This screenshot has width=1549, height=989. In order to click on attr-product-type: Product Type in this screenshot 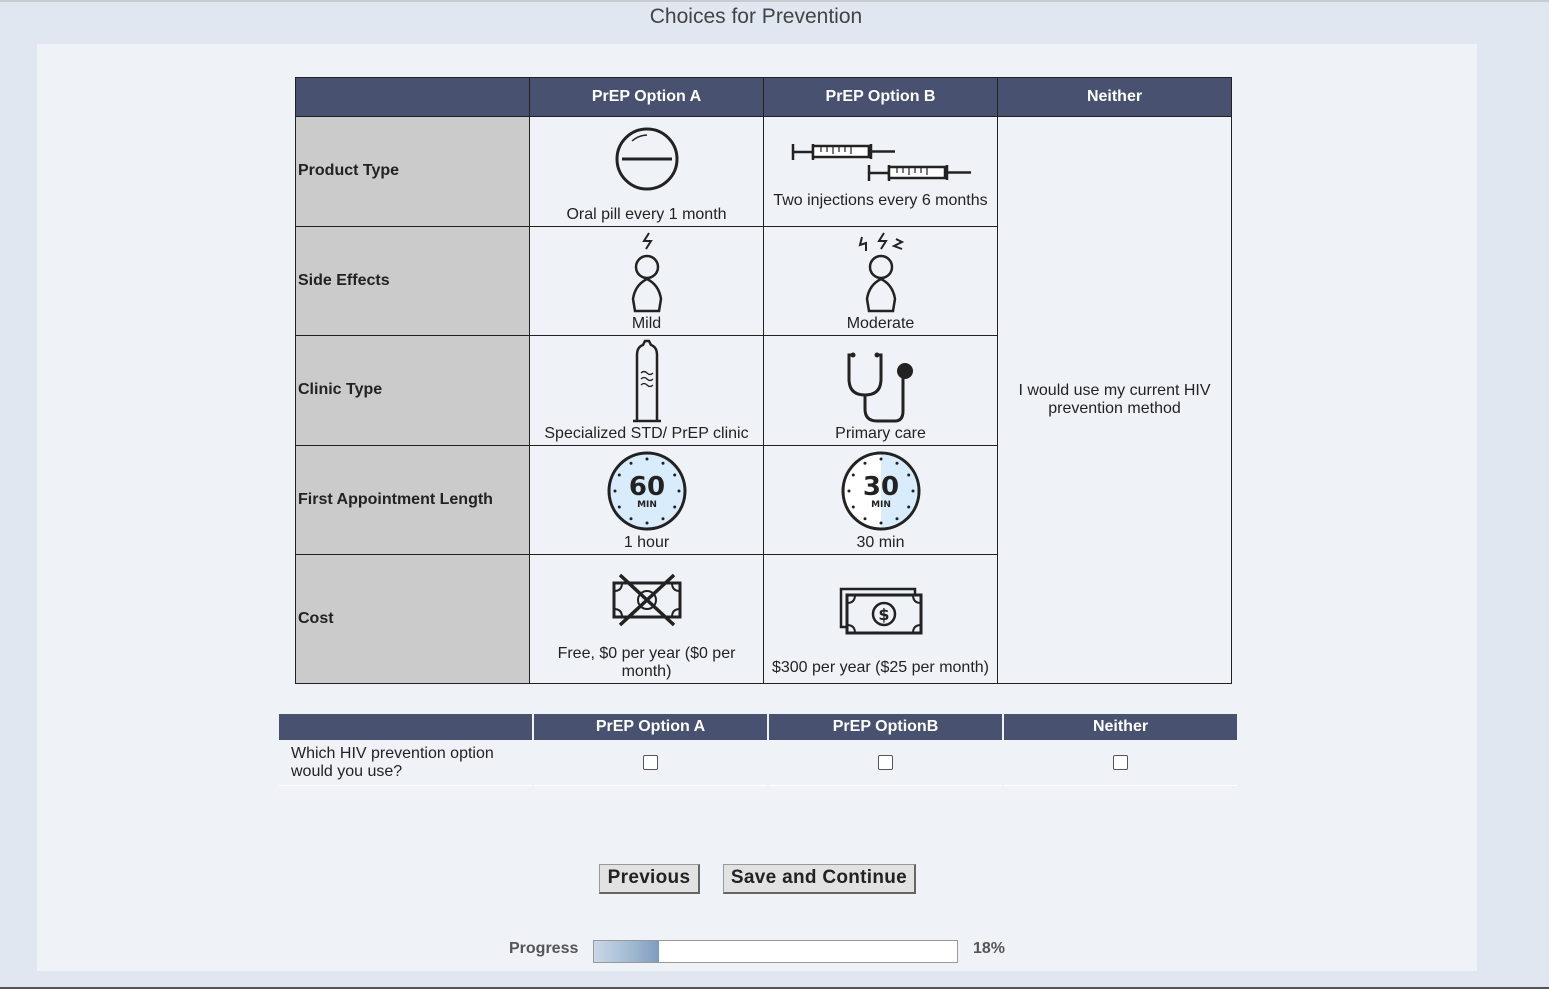, I will do `click(412, 171)`.